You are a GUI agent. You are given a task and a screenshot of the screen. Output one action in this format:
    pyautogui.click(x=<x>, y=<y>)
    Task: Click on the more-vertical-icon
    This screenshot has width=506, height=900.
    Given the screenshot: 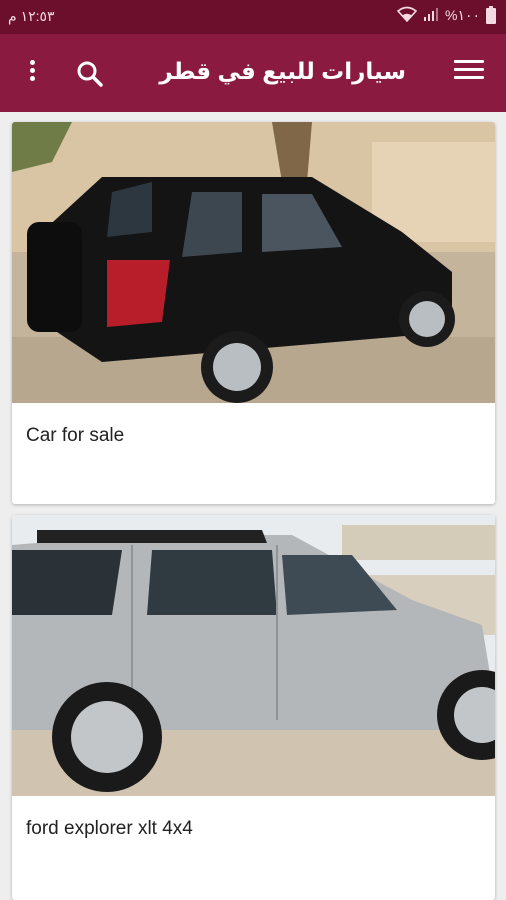 What is the action you would take?
    pyautogui.click(x=32, y=73)
    